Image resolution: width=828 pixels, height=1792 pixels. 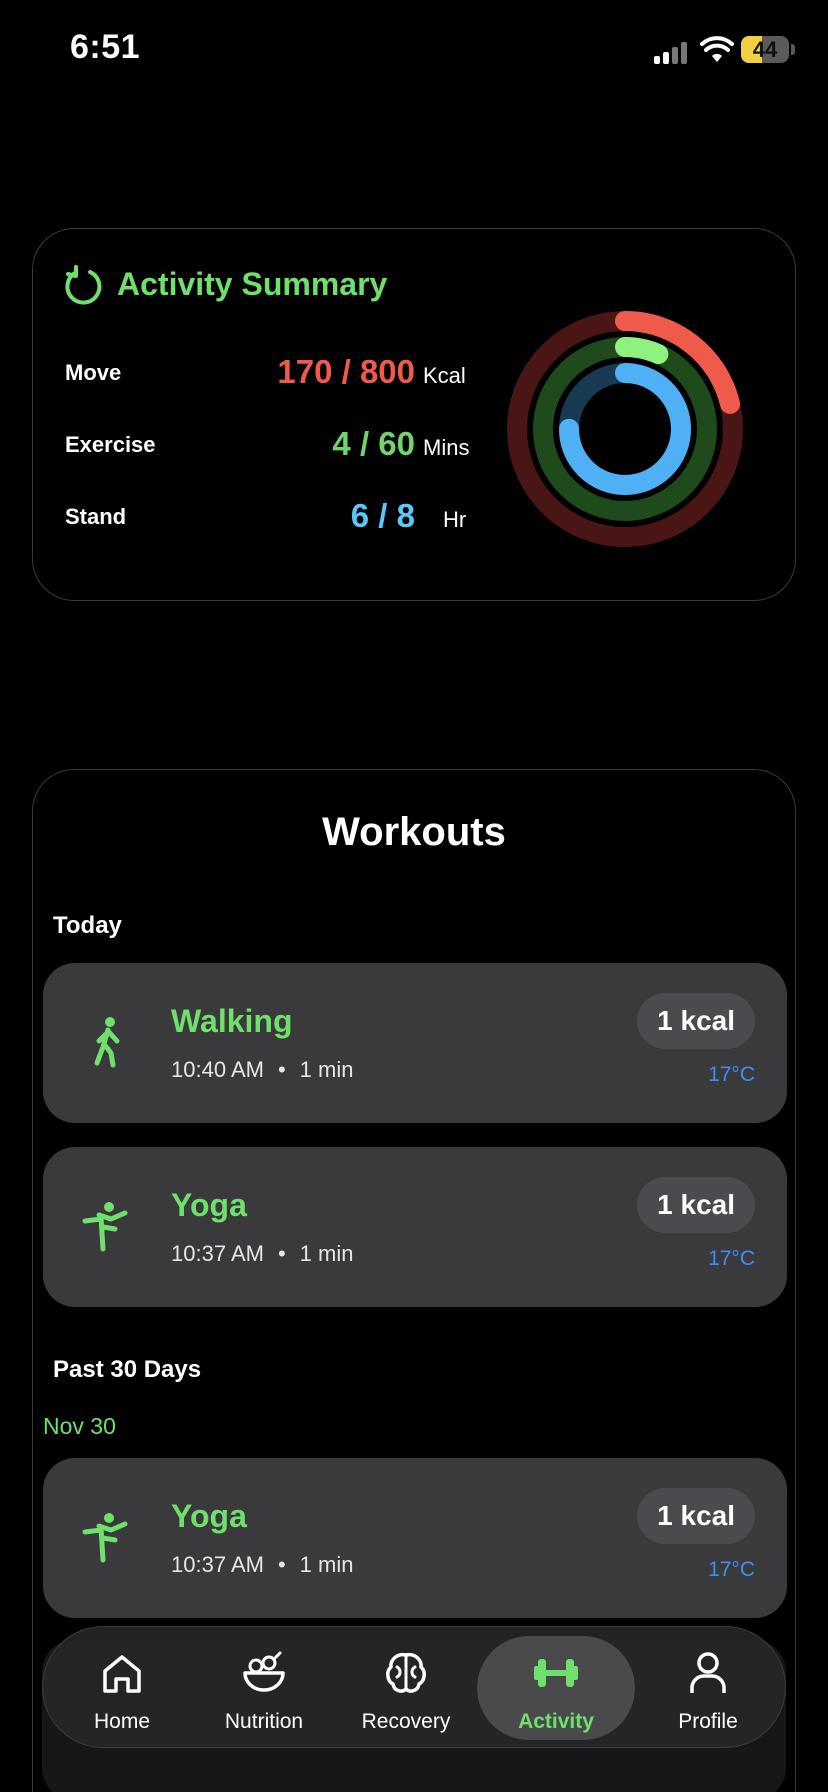 What do you see at coordinates (79, 1426) in the screenshot?
I see `date-label: Nov 30` at bounding box center [79, 1426].